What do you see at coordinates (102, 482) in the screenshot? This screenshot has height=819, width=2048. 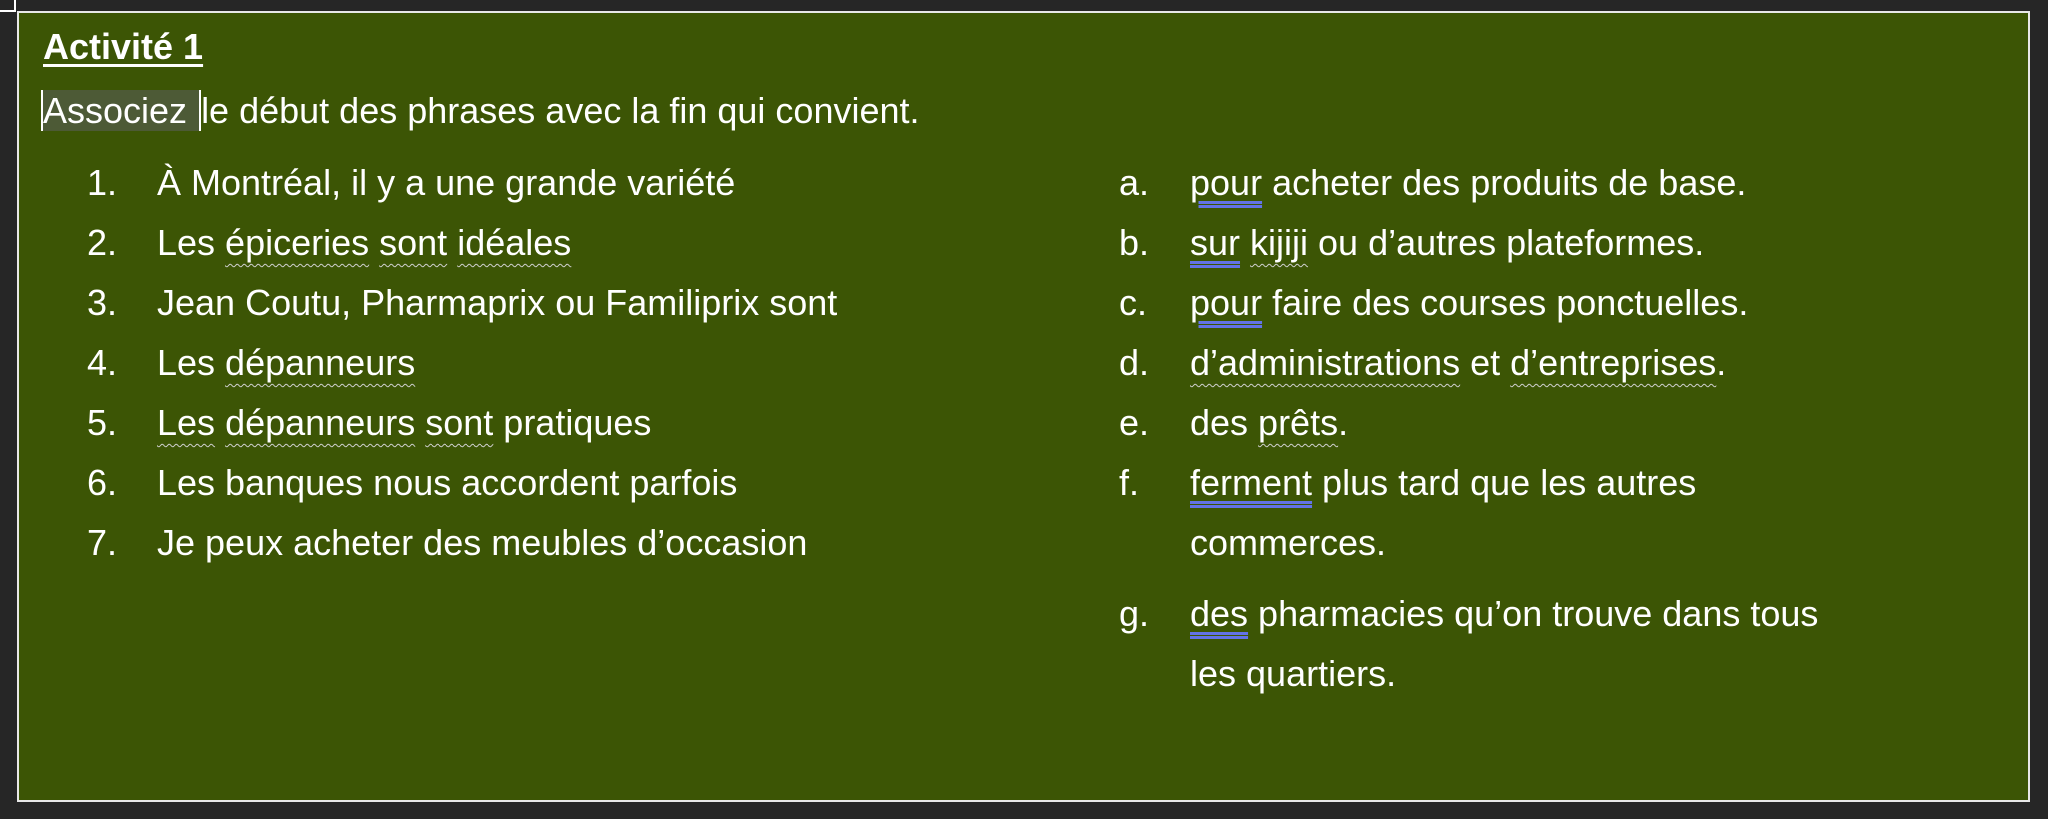 I see `list-marker: 6.` at bounding box center [102, 482].